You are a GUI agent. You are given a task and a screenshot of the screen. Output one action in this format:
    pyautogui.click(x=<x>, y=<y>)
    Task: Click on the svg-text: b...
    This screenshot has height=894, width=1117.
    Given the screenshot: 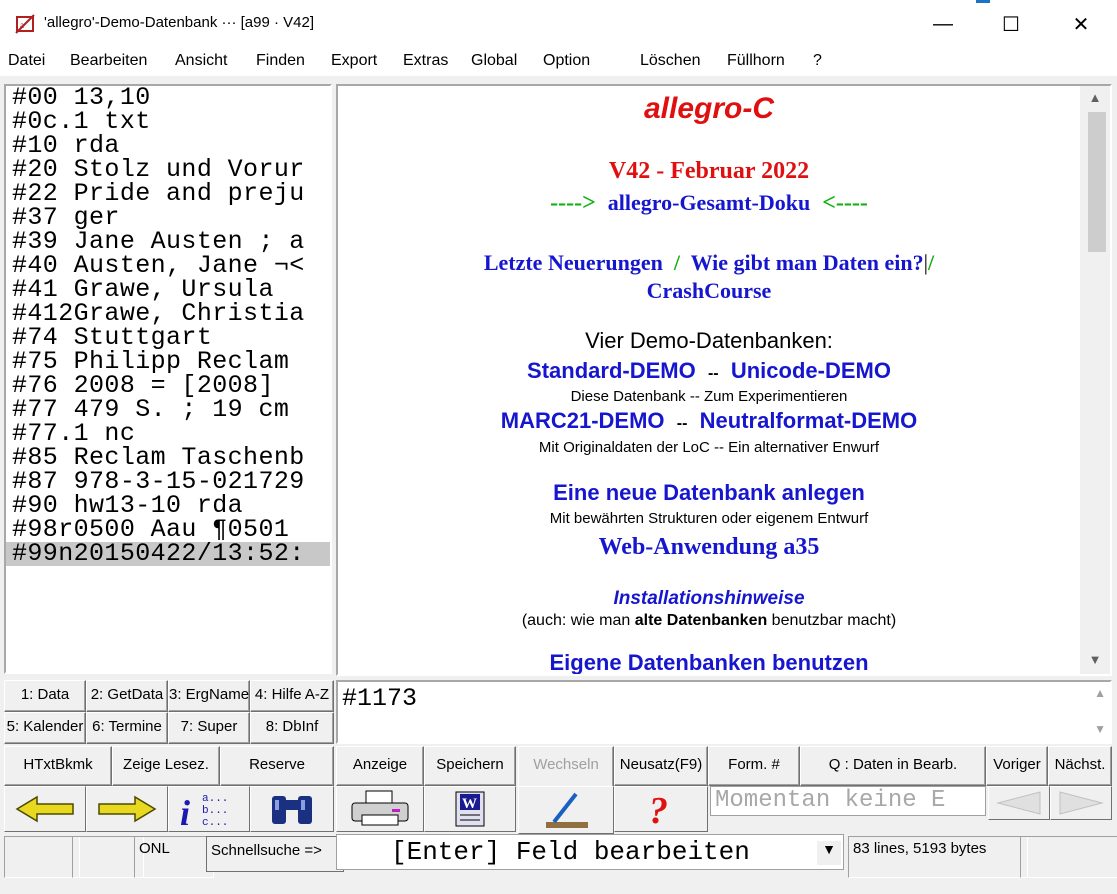 What is the action you would take?
    pyautogui.click(x=215, y=811)
    